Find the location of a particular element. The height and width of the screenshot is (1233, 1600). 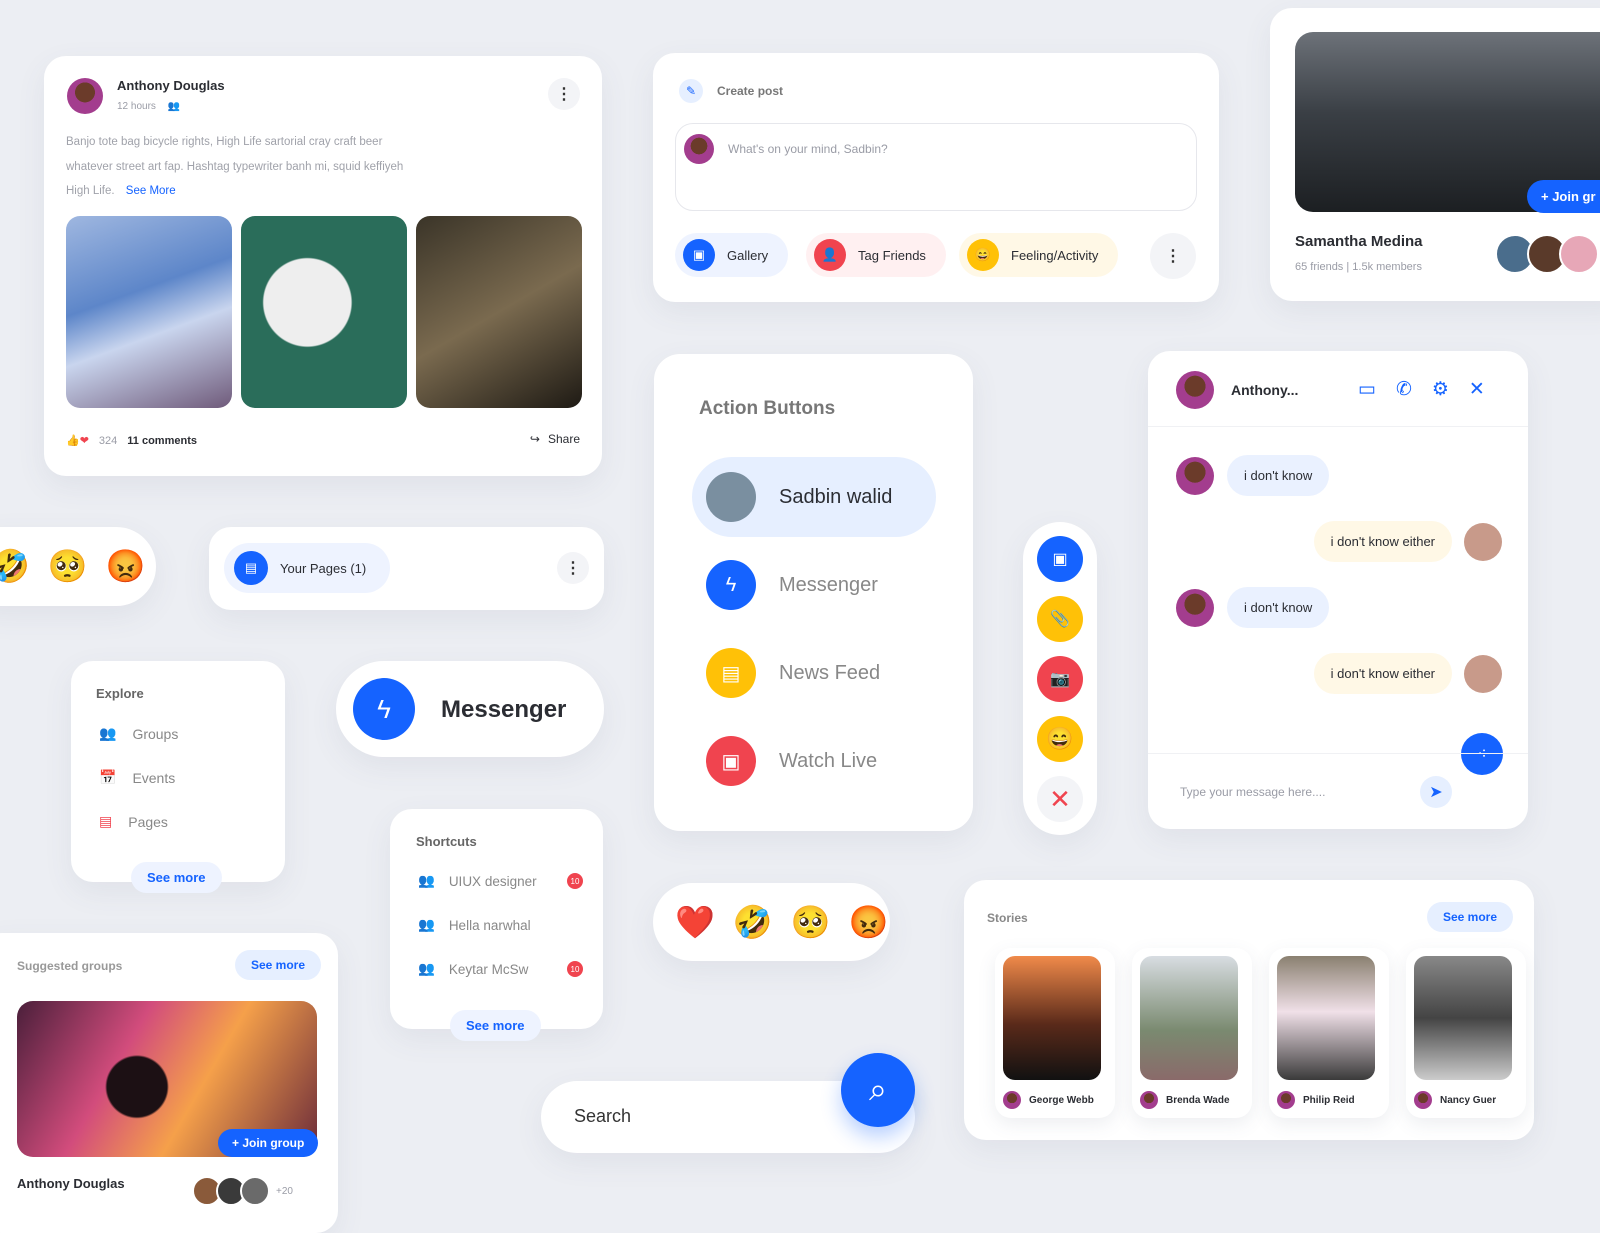

story-card: Brenda Wade is located at coordinates (1192, 1033).